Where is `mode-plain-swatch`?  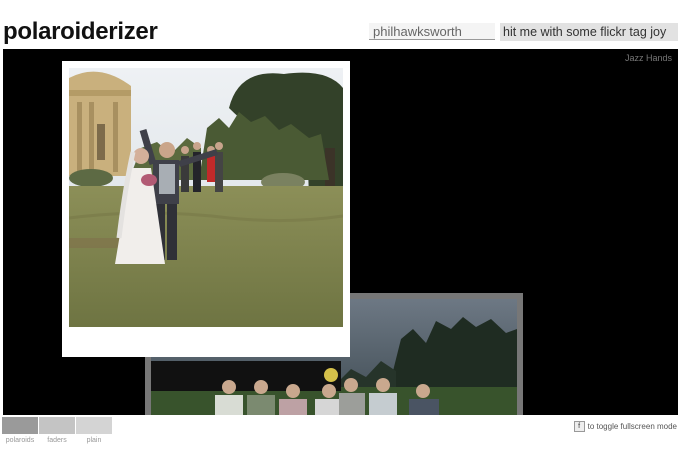
mode-plain-swatch is located at coordinates (94, 425).